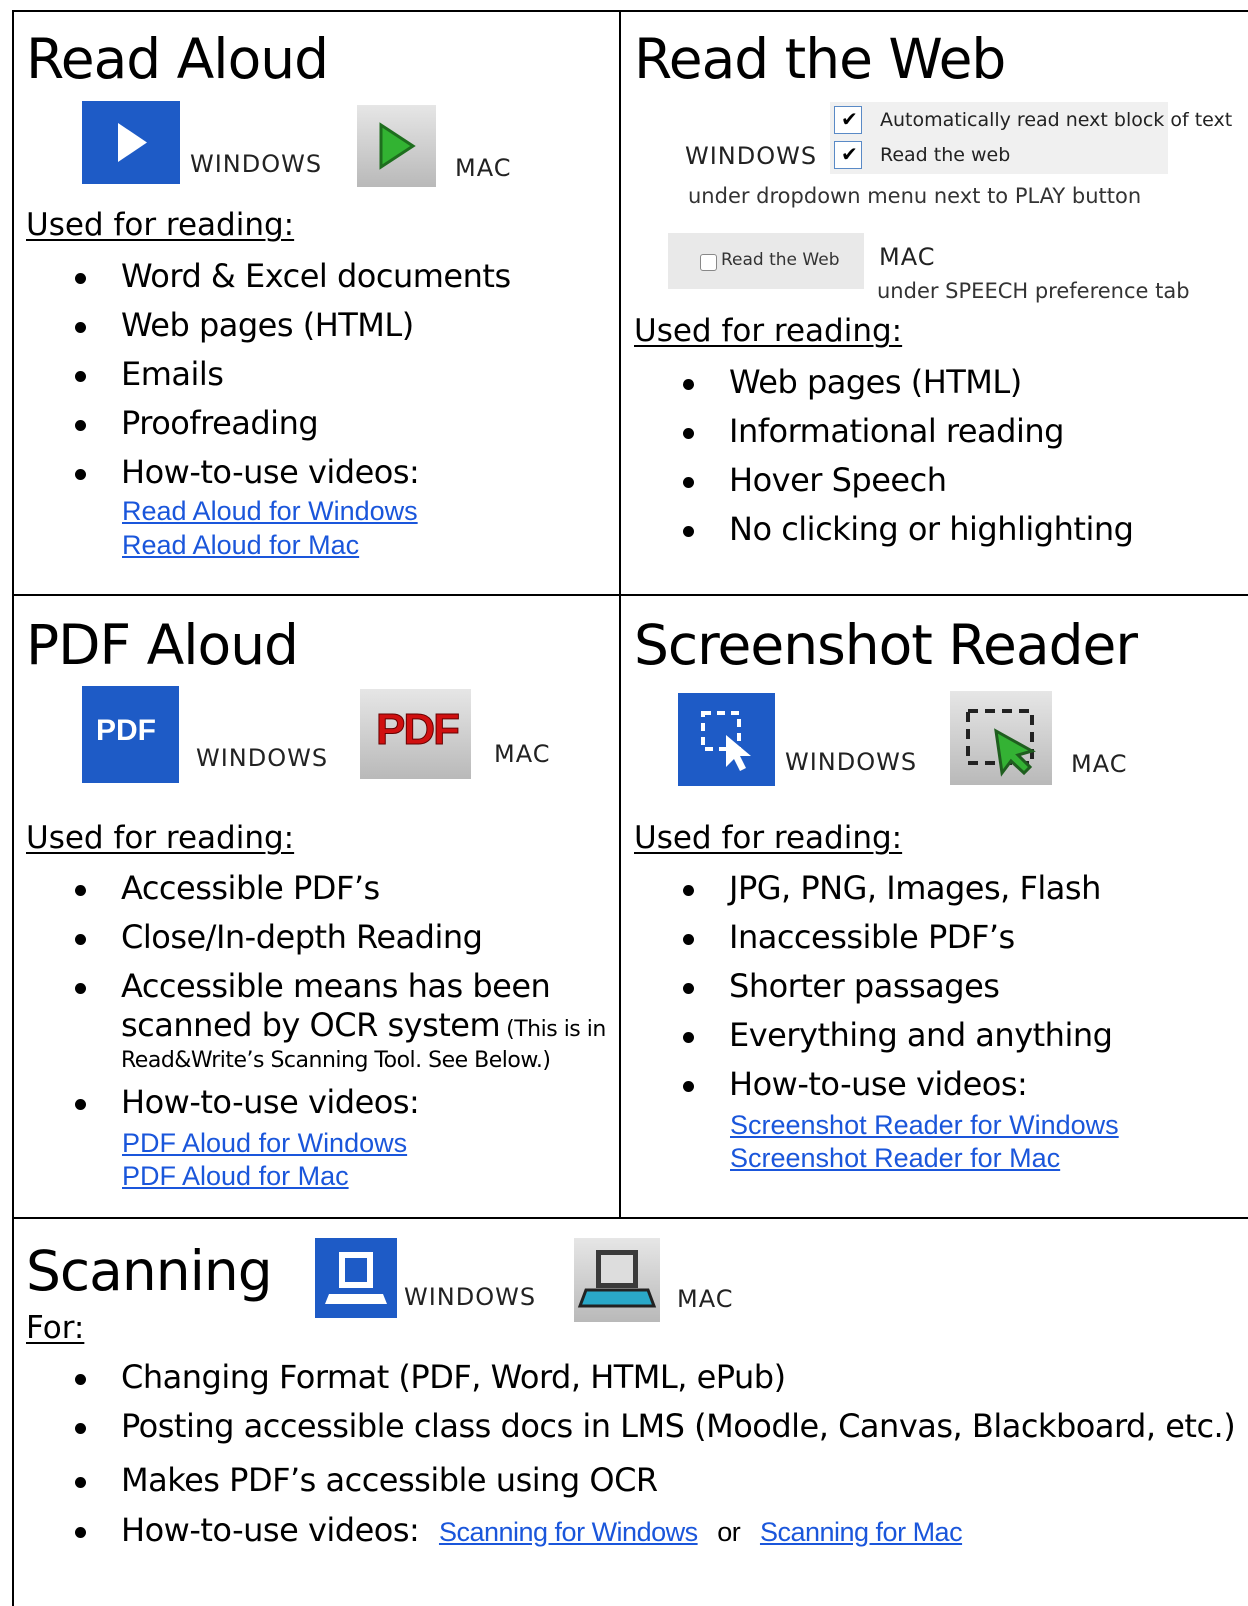 The image size is (1248, 1606). Describe the element at coordinates (907, 257) in the screenshot. I see `read-the-web-mac-label: MAC` at that location.